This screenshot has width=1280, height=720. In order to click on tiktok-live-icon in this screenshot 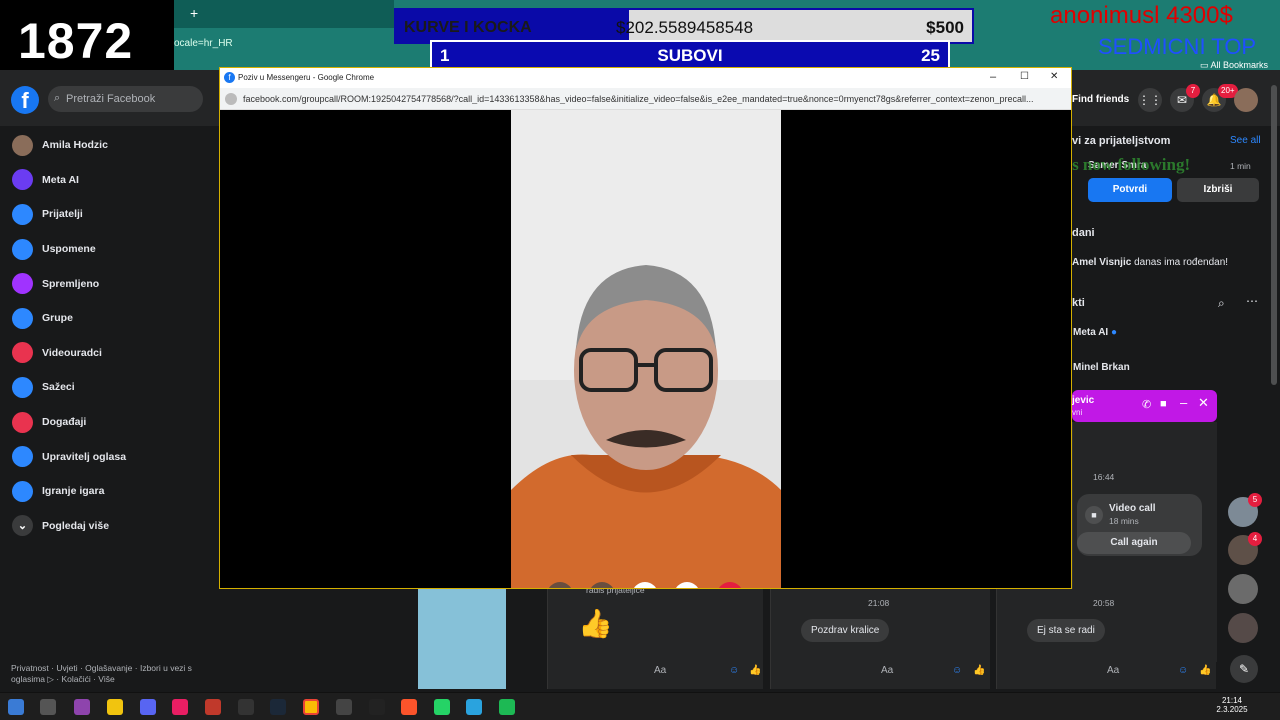, I will do `click(213, 707)`.